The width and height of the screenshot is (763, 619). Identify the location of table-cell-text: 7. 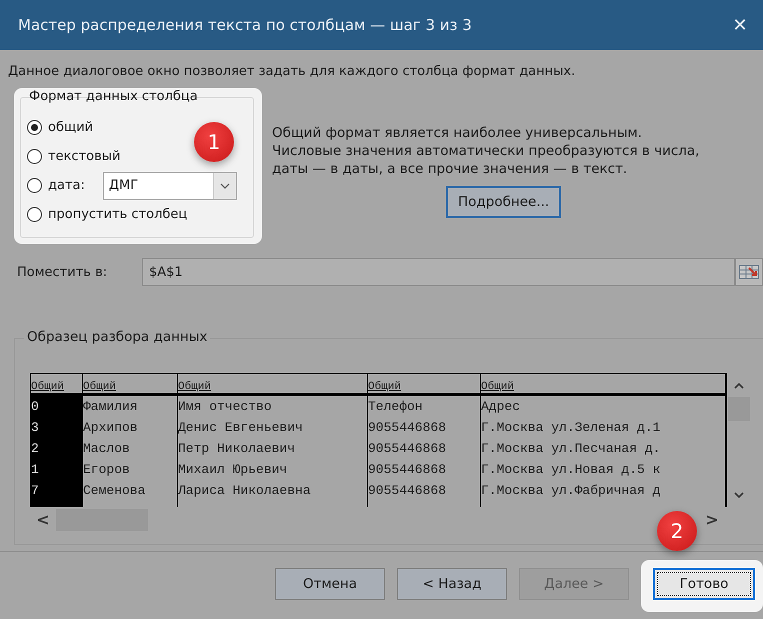
(35, 491).